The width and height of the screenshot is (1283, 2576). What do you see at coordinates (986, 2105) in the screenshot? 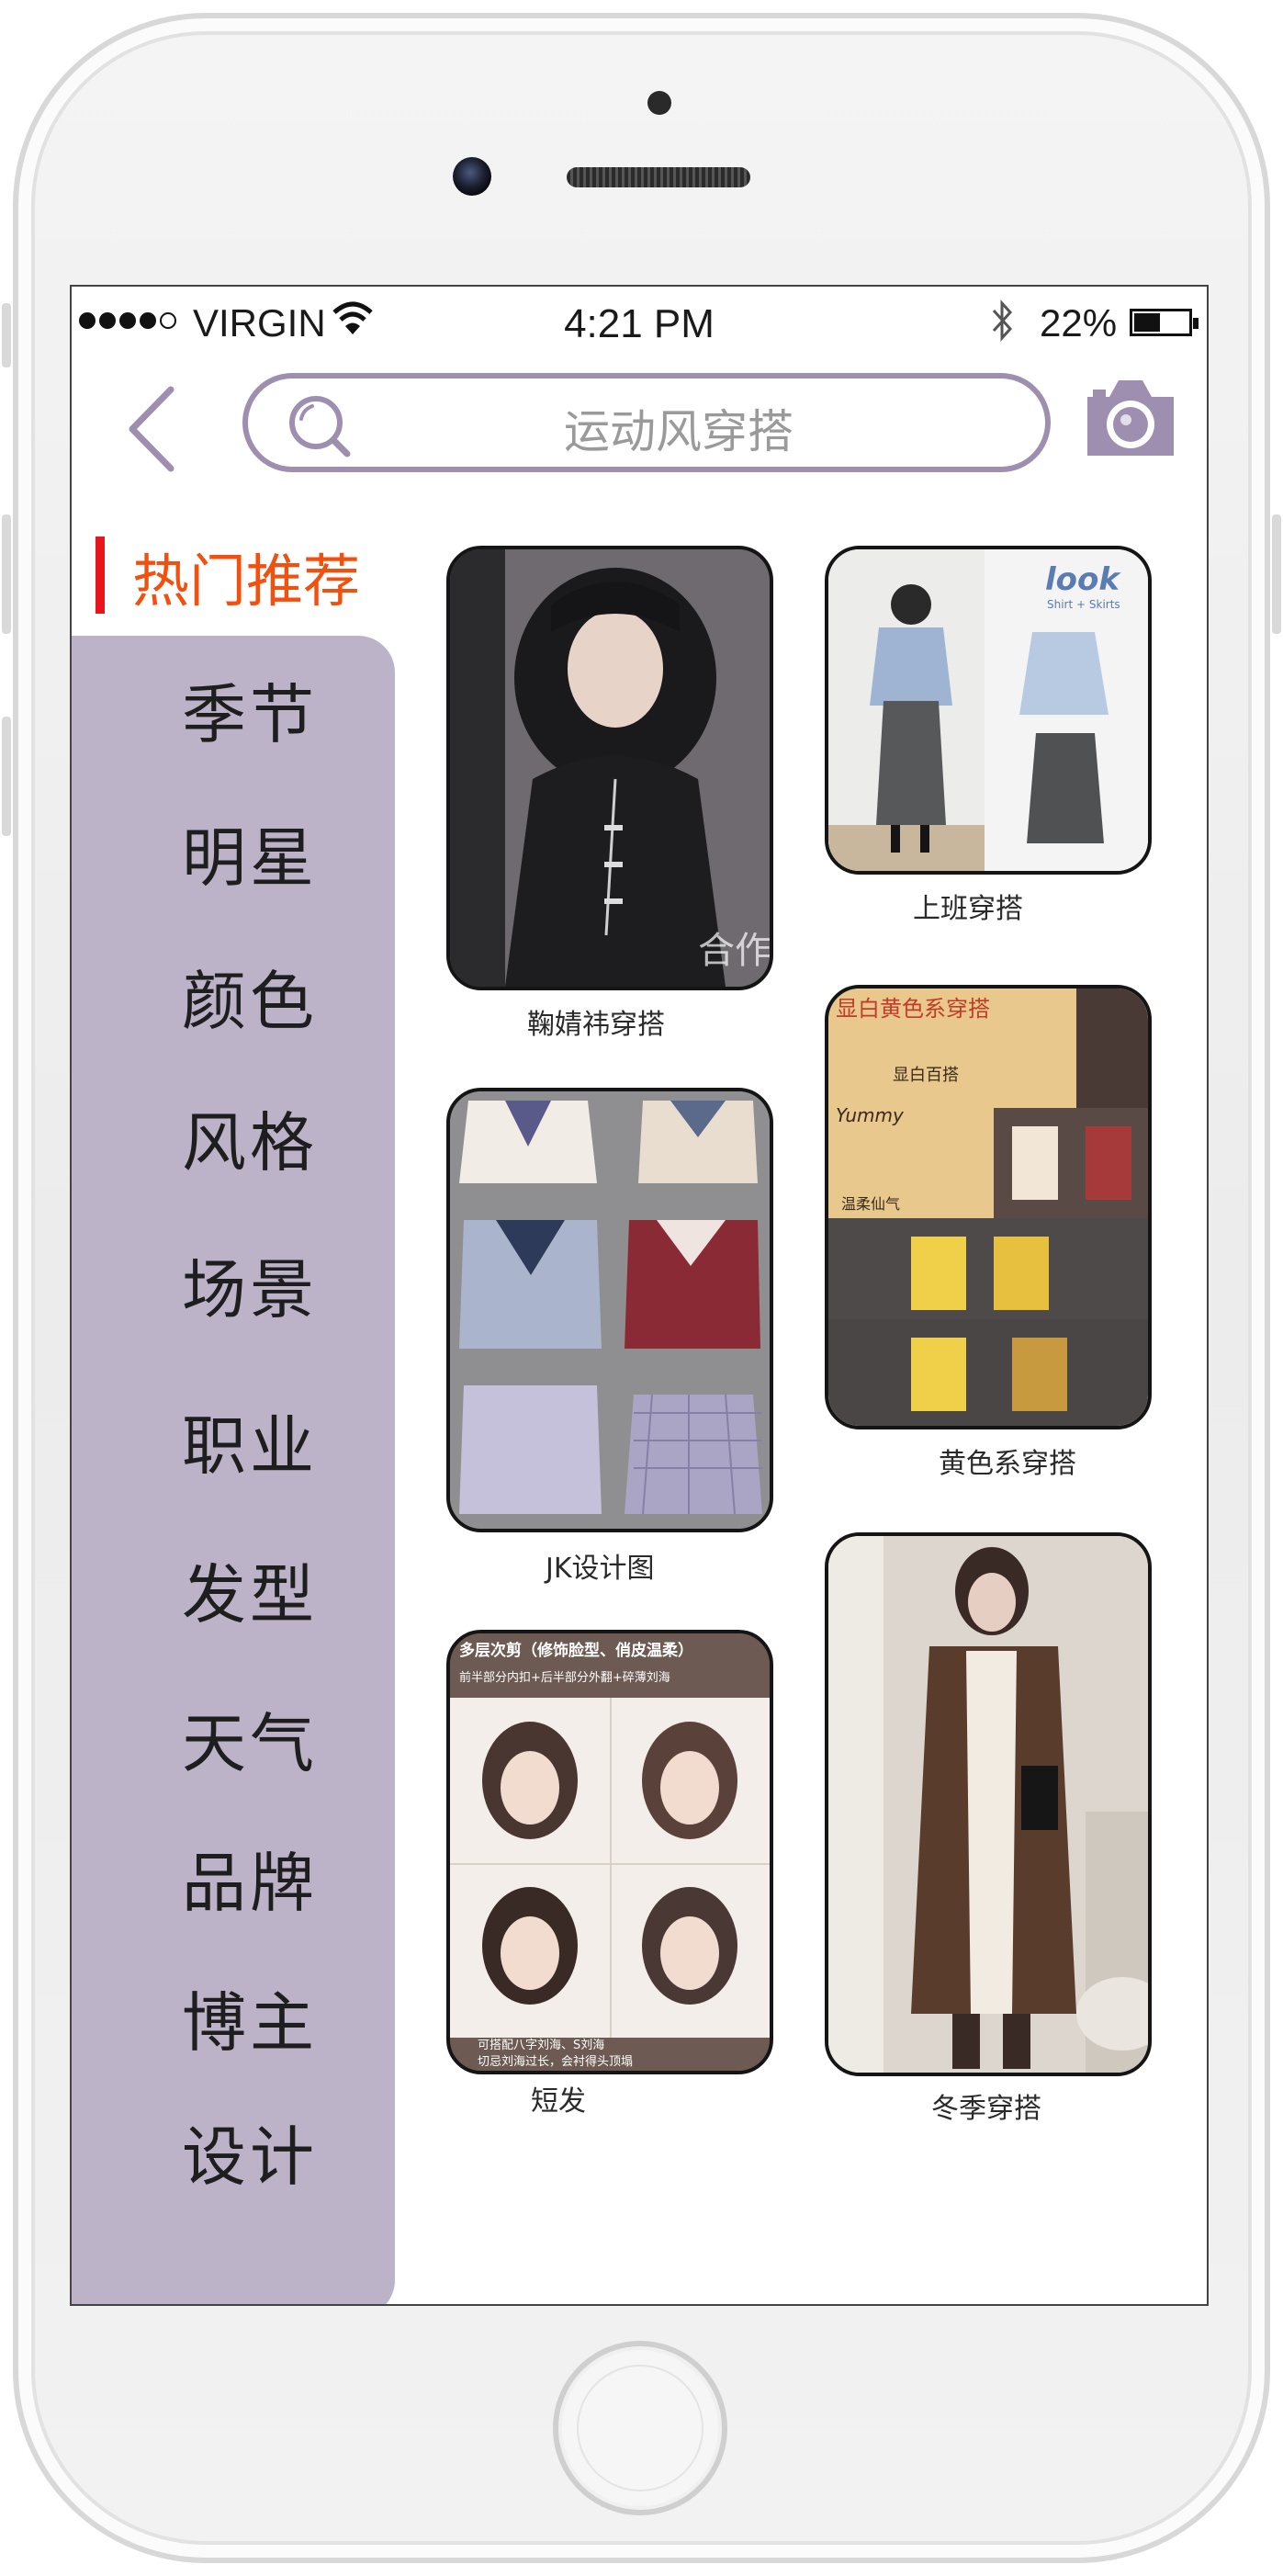
I see `card-caption: 冬季穿搭` at bounding box center [986, 2105].